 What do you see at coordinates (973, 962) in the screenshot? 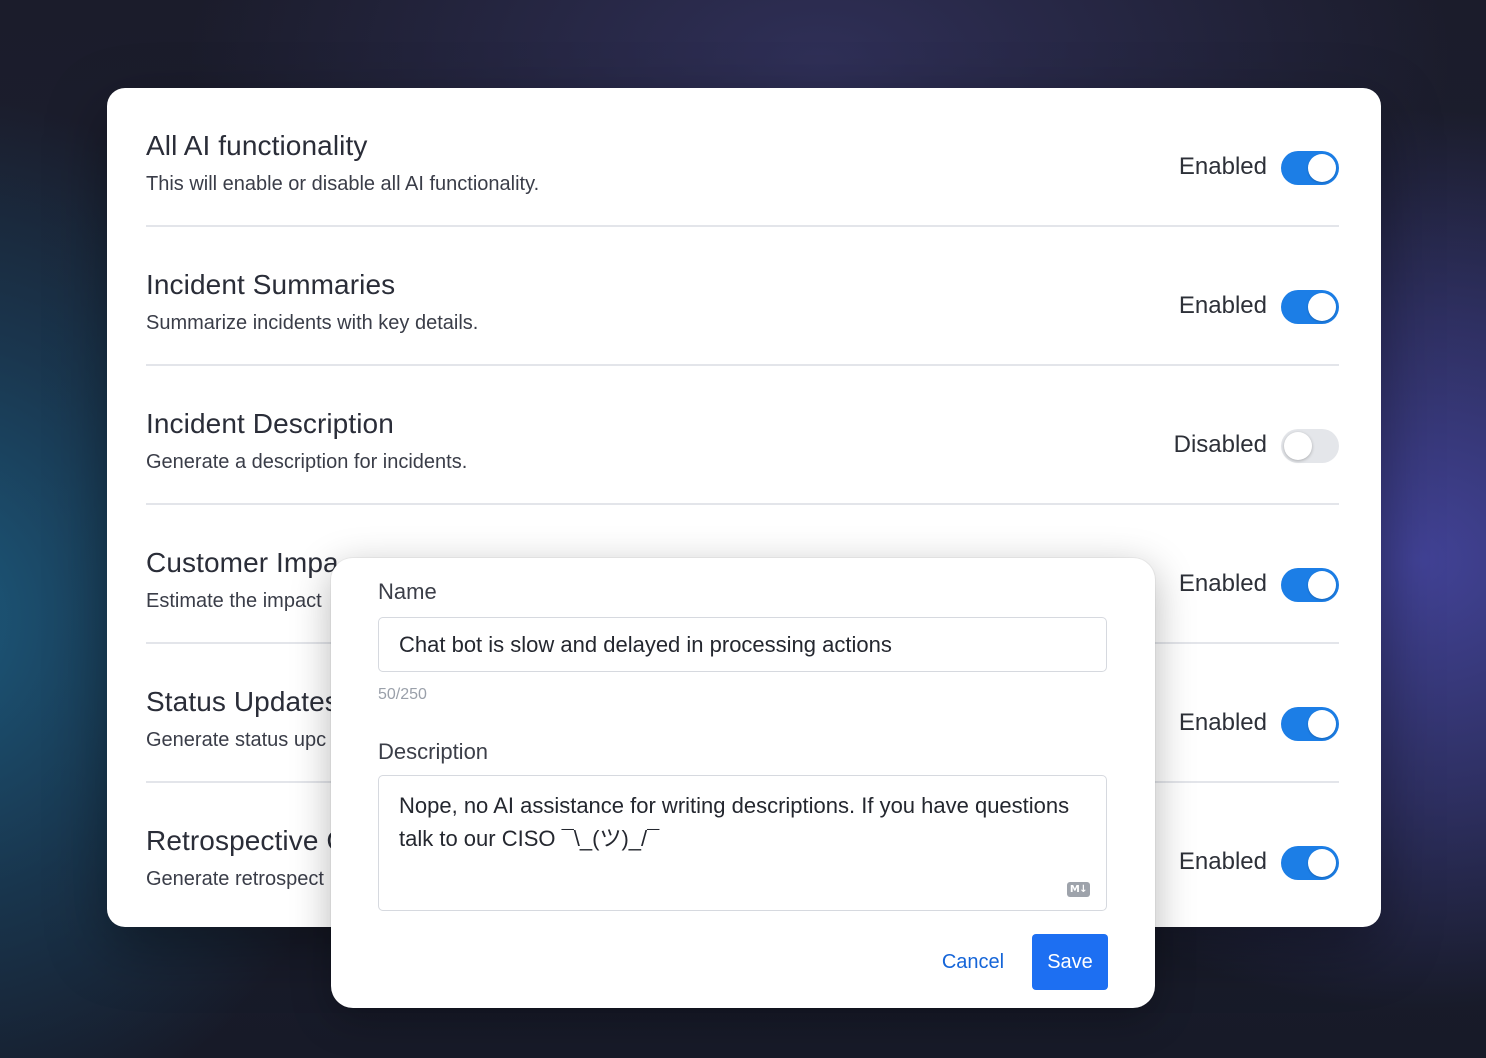
I see `cancel-button: Cancel` at bounding box center [973, 962].